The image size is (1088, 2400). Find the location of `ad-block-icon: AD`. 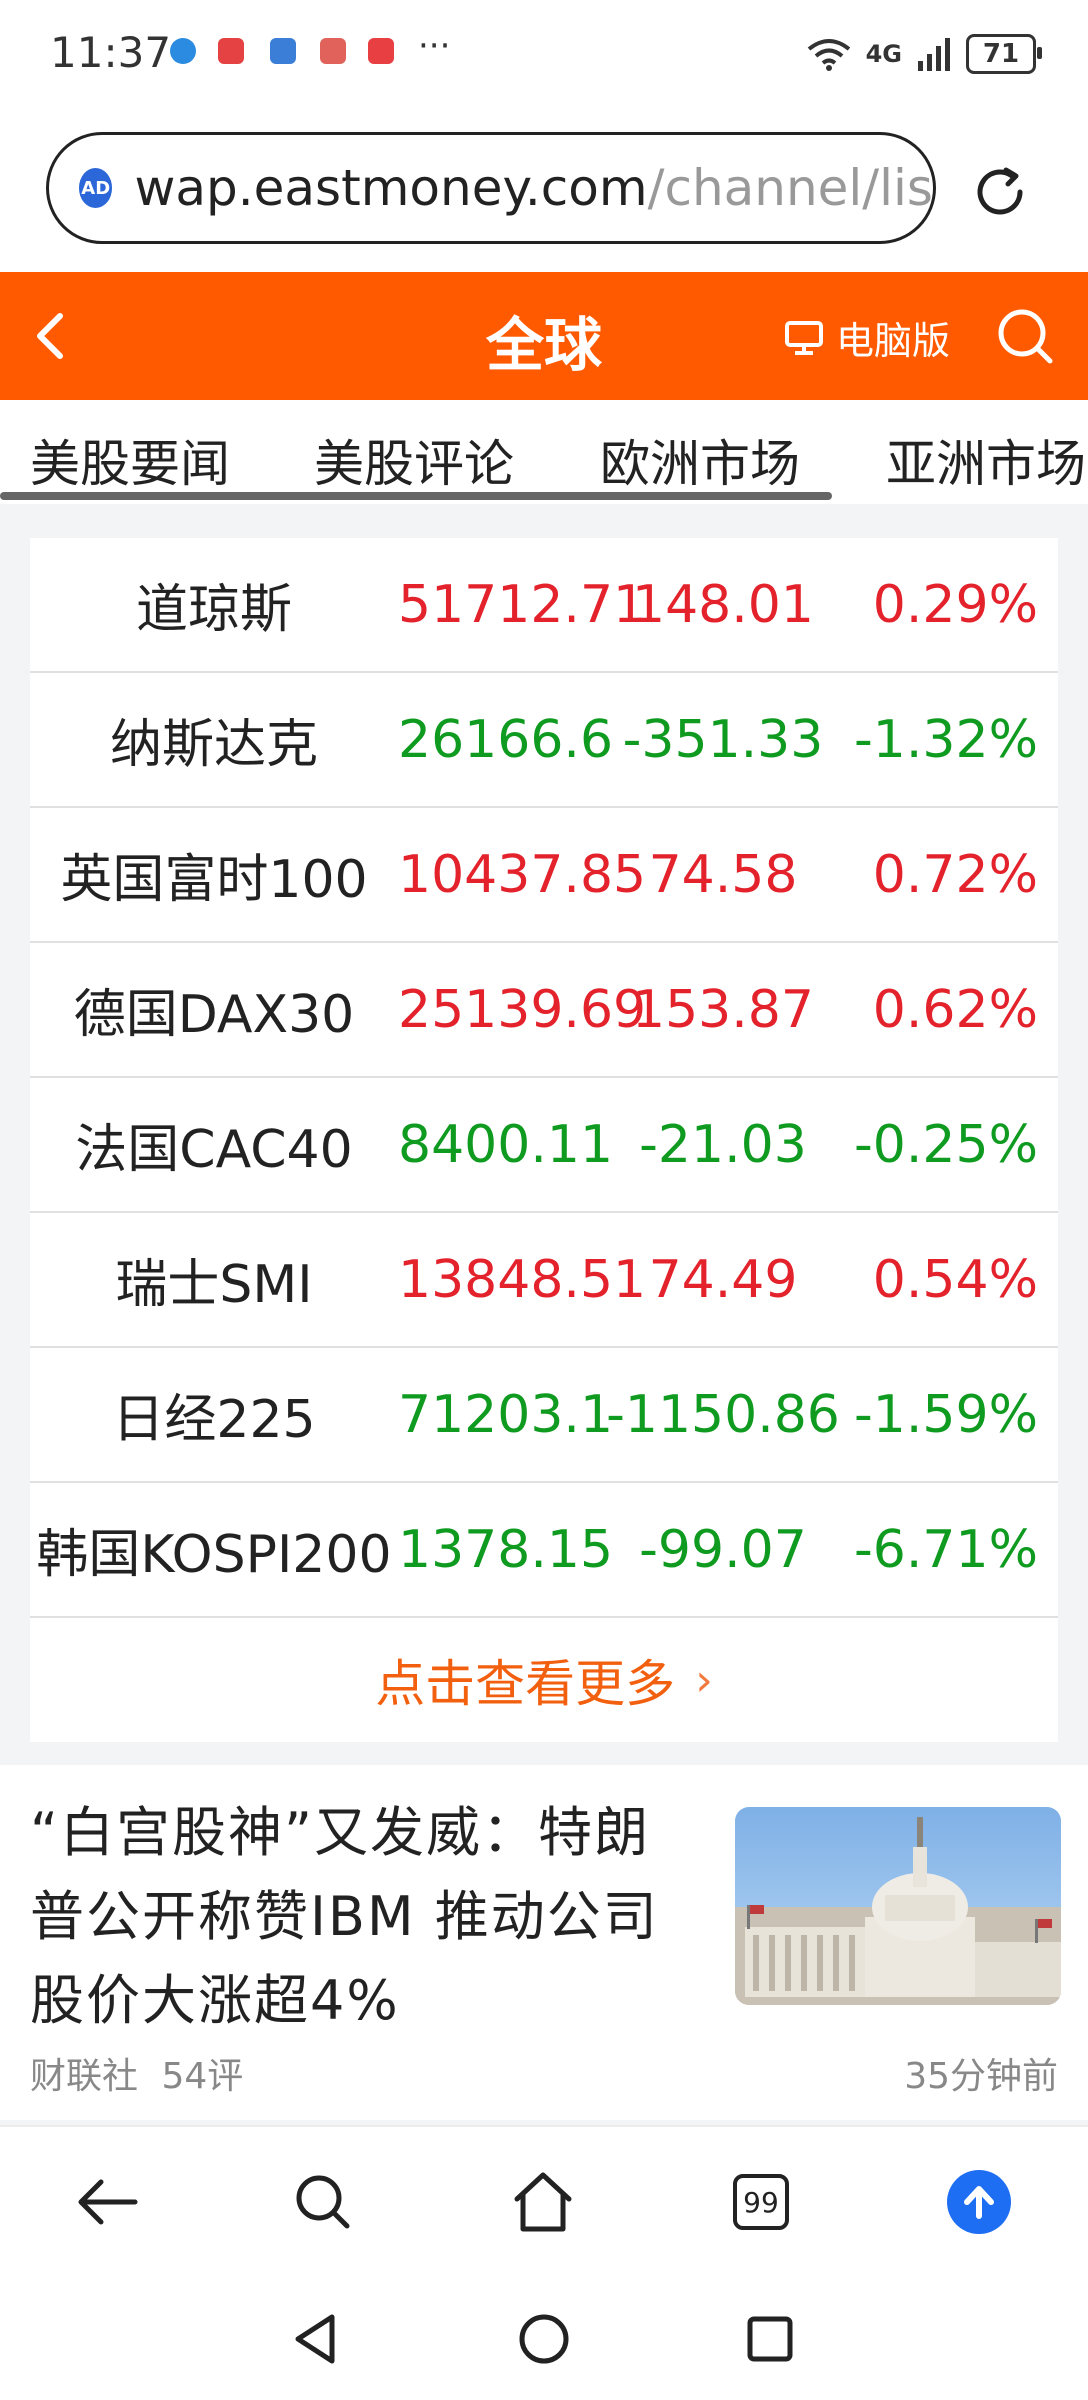

ad-block-icon: AD is located at coordinates (96, 188).